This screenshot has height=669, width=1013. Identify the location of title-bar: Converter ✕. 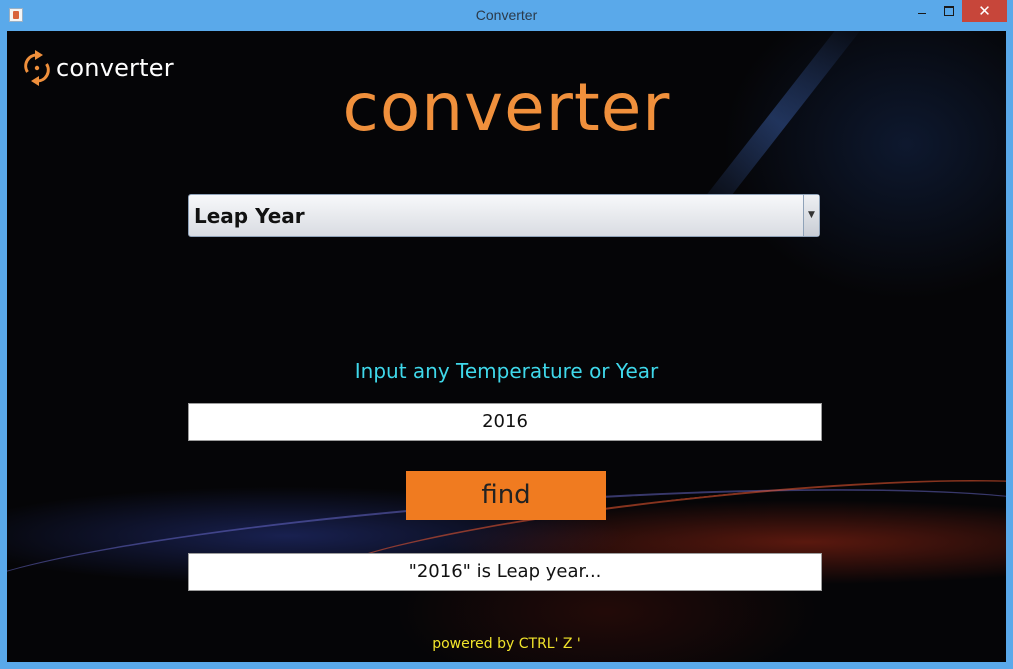
(506, 15).